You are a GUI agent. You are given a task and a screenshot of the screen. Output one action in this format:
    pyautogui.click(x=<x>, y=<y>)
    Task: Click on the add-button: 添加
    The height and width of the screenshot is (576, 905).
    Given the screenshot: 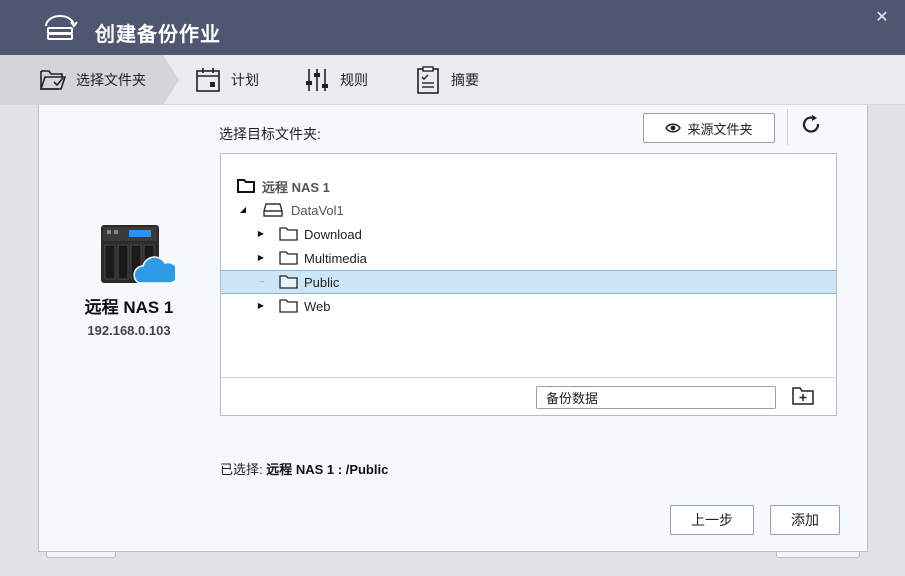 What is the action you would take?
    pyautogui.click(x=805, y=520)
    